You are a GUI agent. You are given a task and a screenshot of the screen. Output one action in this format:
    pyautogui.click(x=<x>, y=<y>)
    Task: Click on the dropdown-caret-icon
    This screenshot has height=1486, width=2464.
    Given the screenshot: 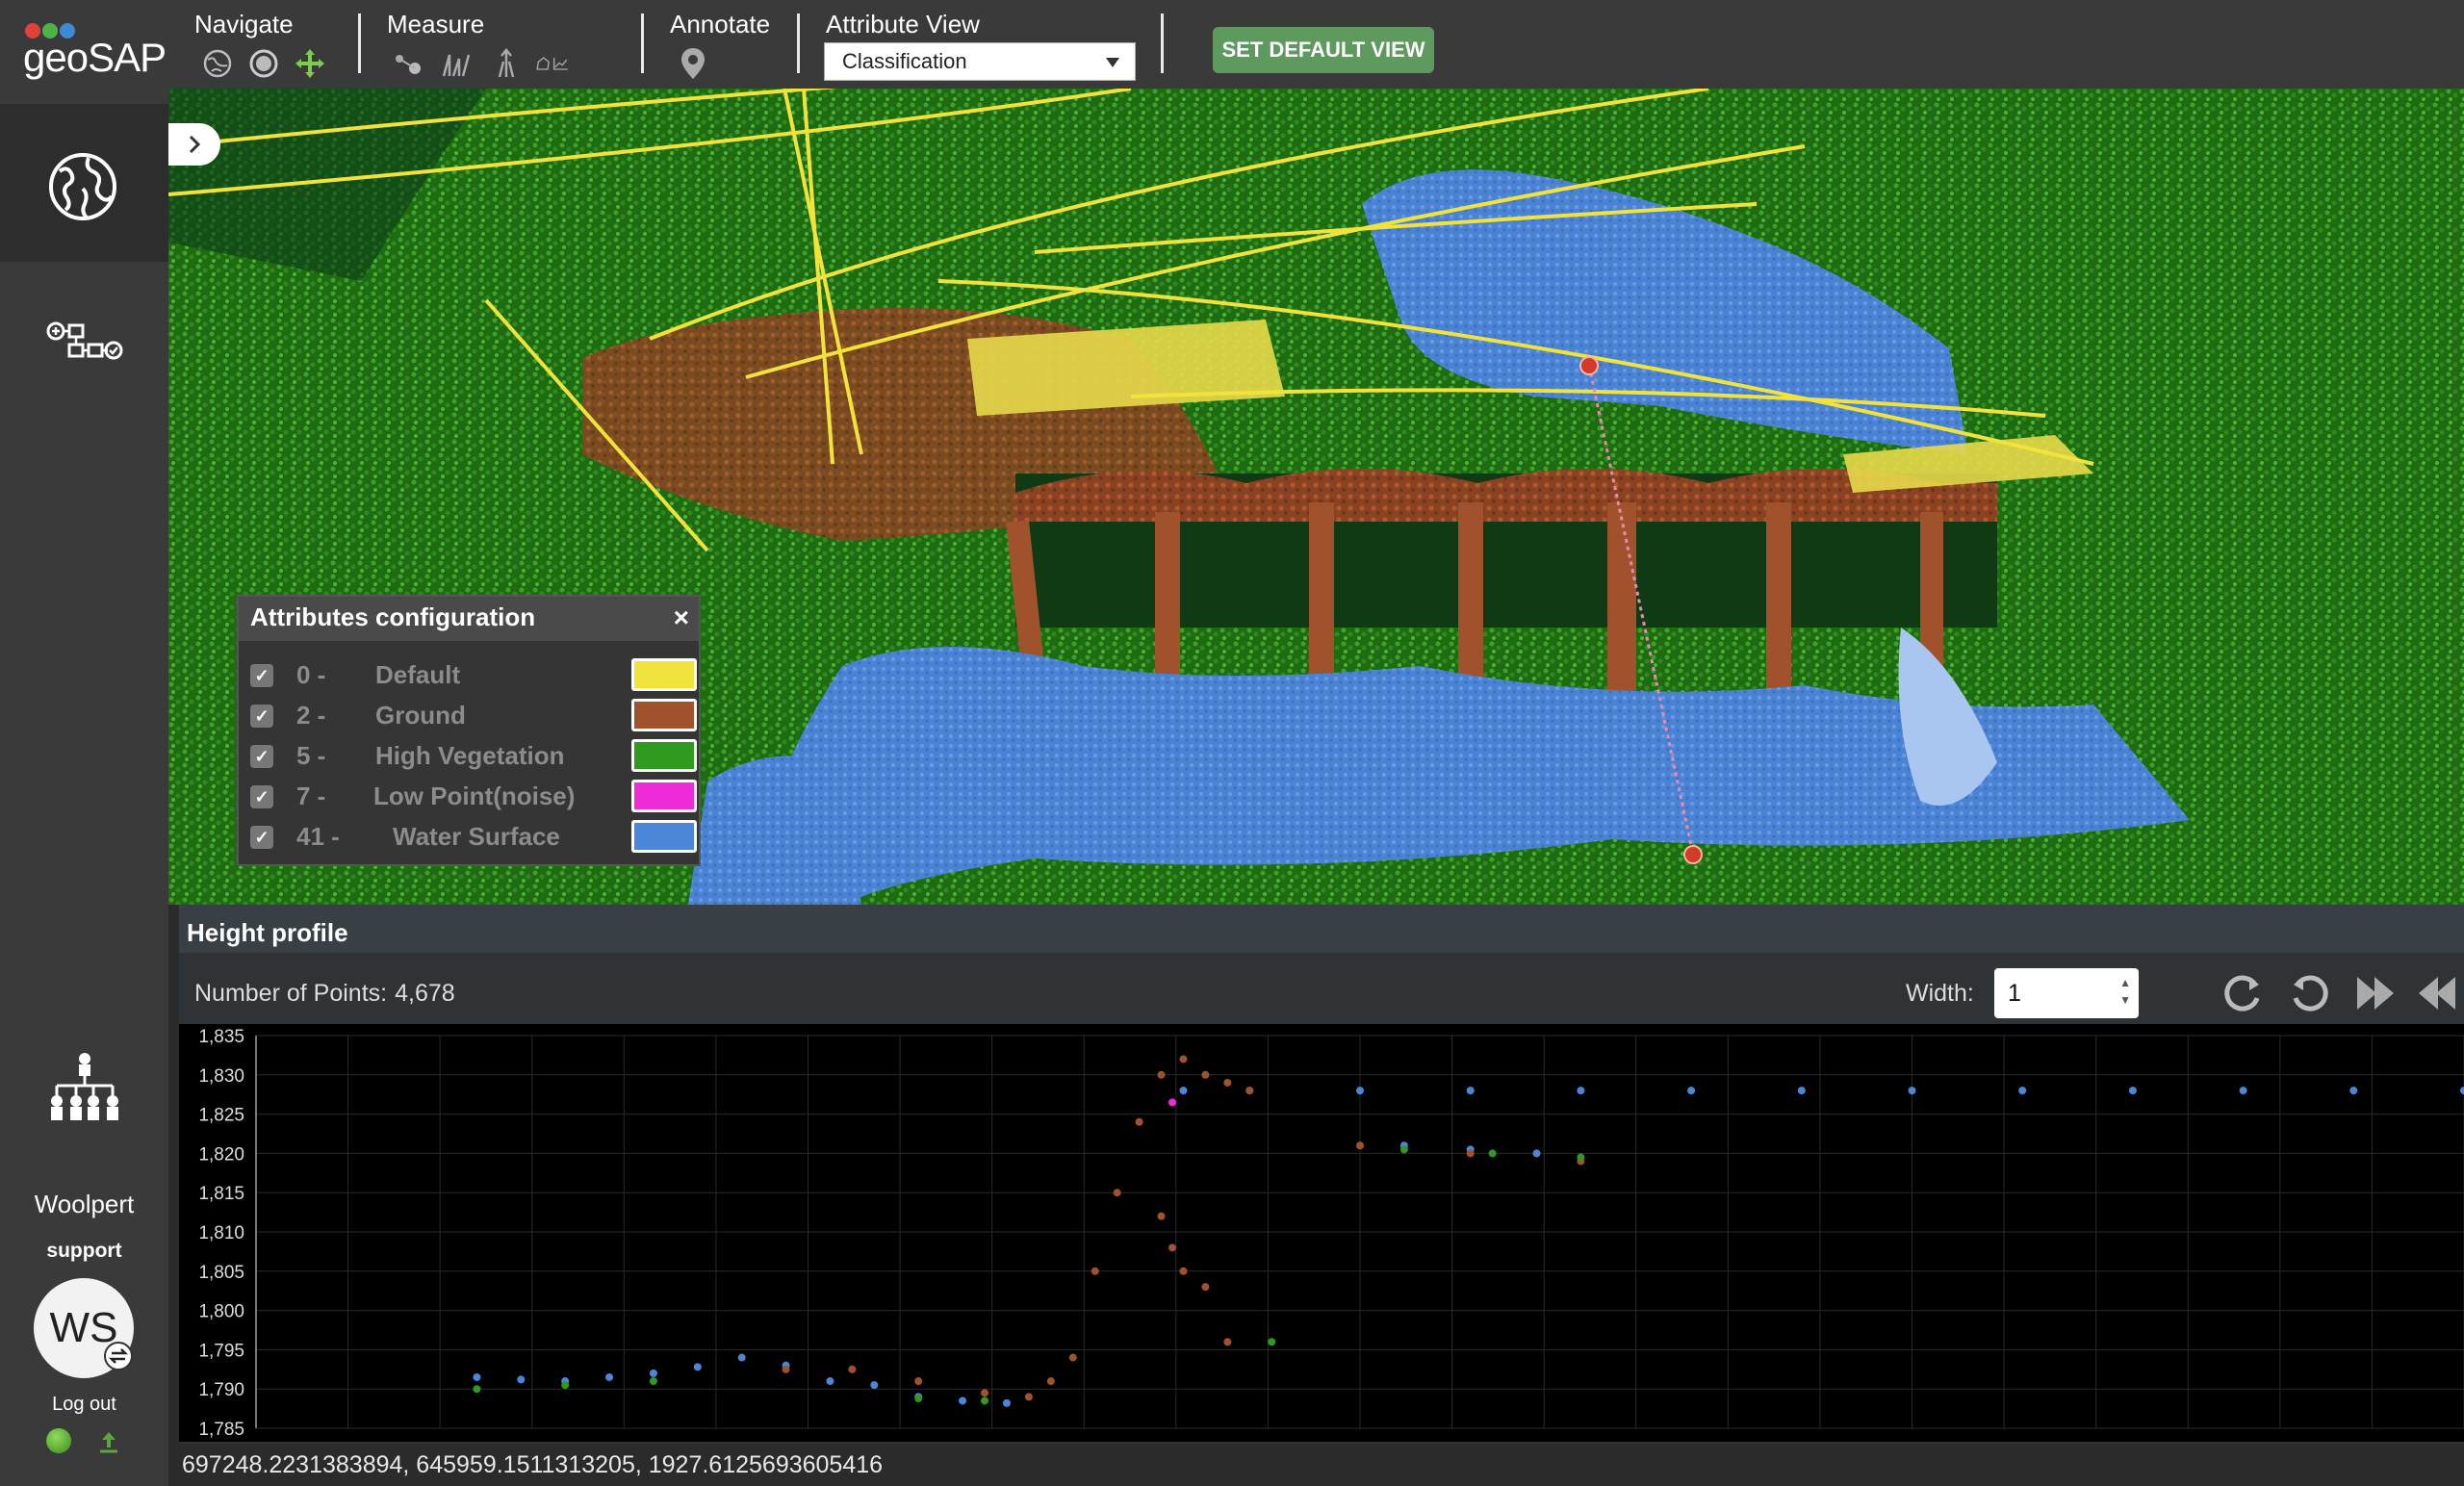 What is the action you would take?
    pyautogui.click(x=1112, y=63)
    